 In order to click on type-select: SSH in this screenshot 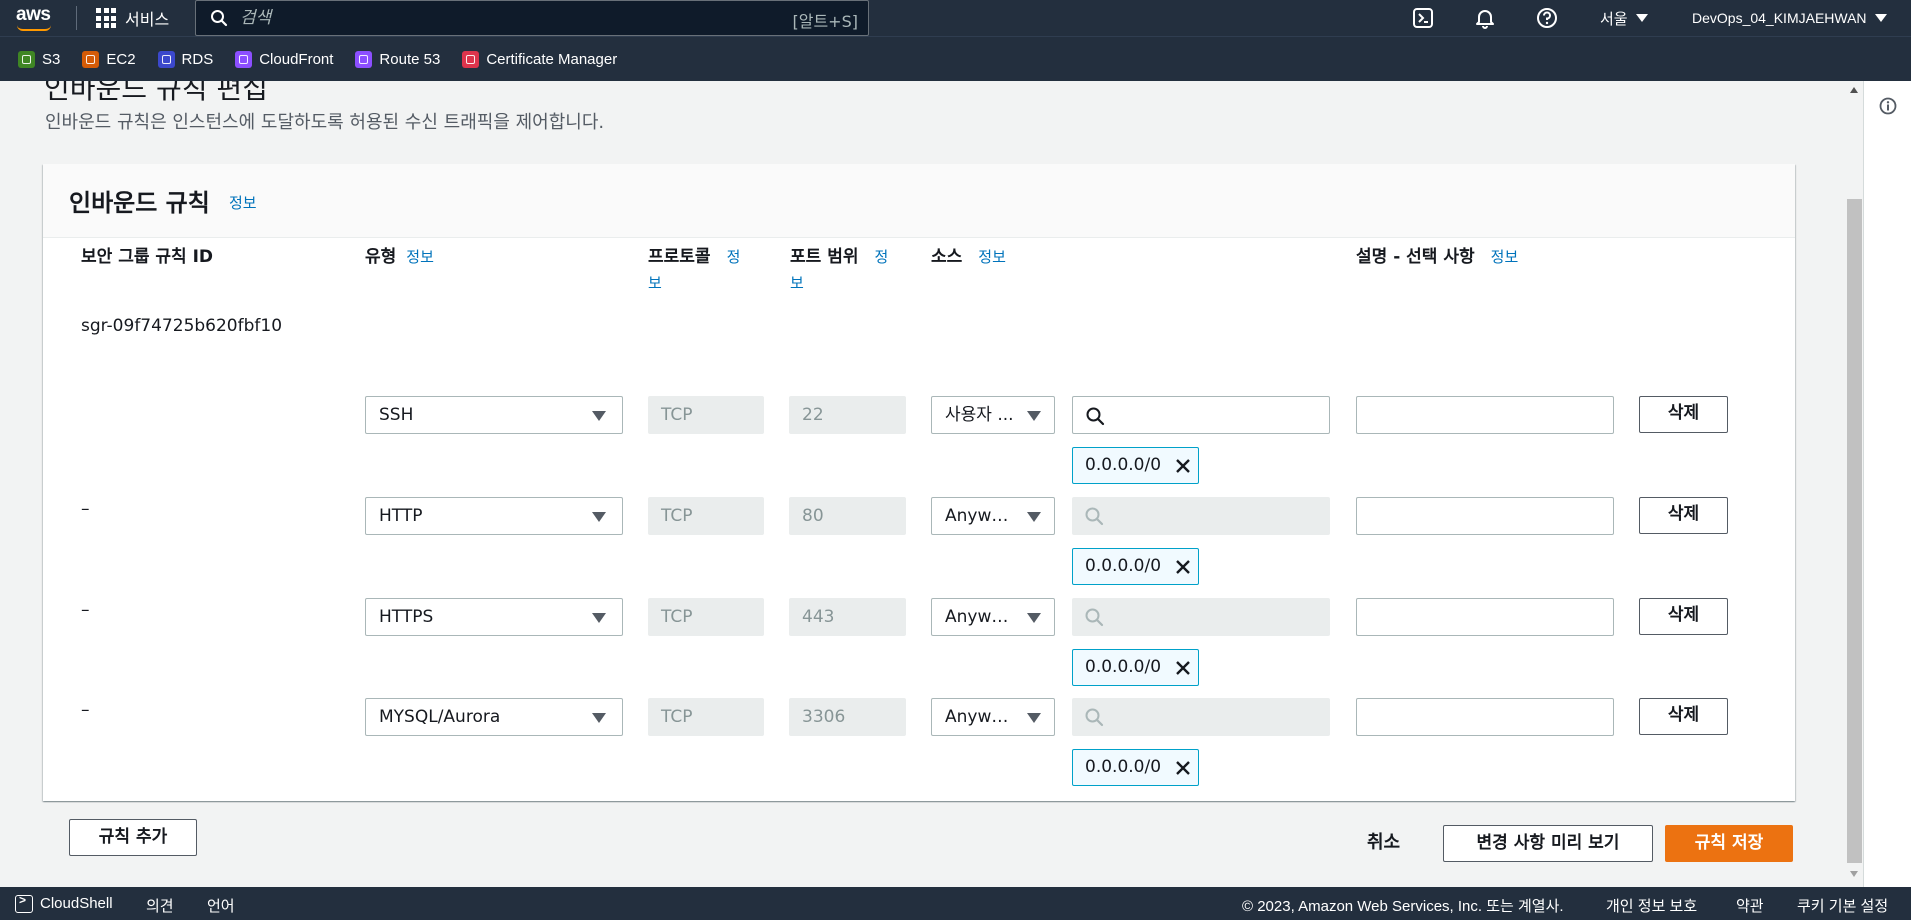, I will do `click(494, 415)`.